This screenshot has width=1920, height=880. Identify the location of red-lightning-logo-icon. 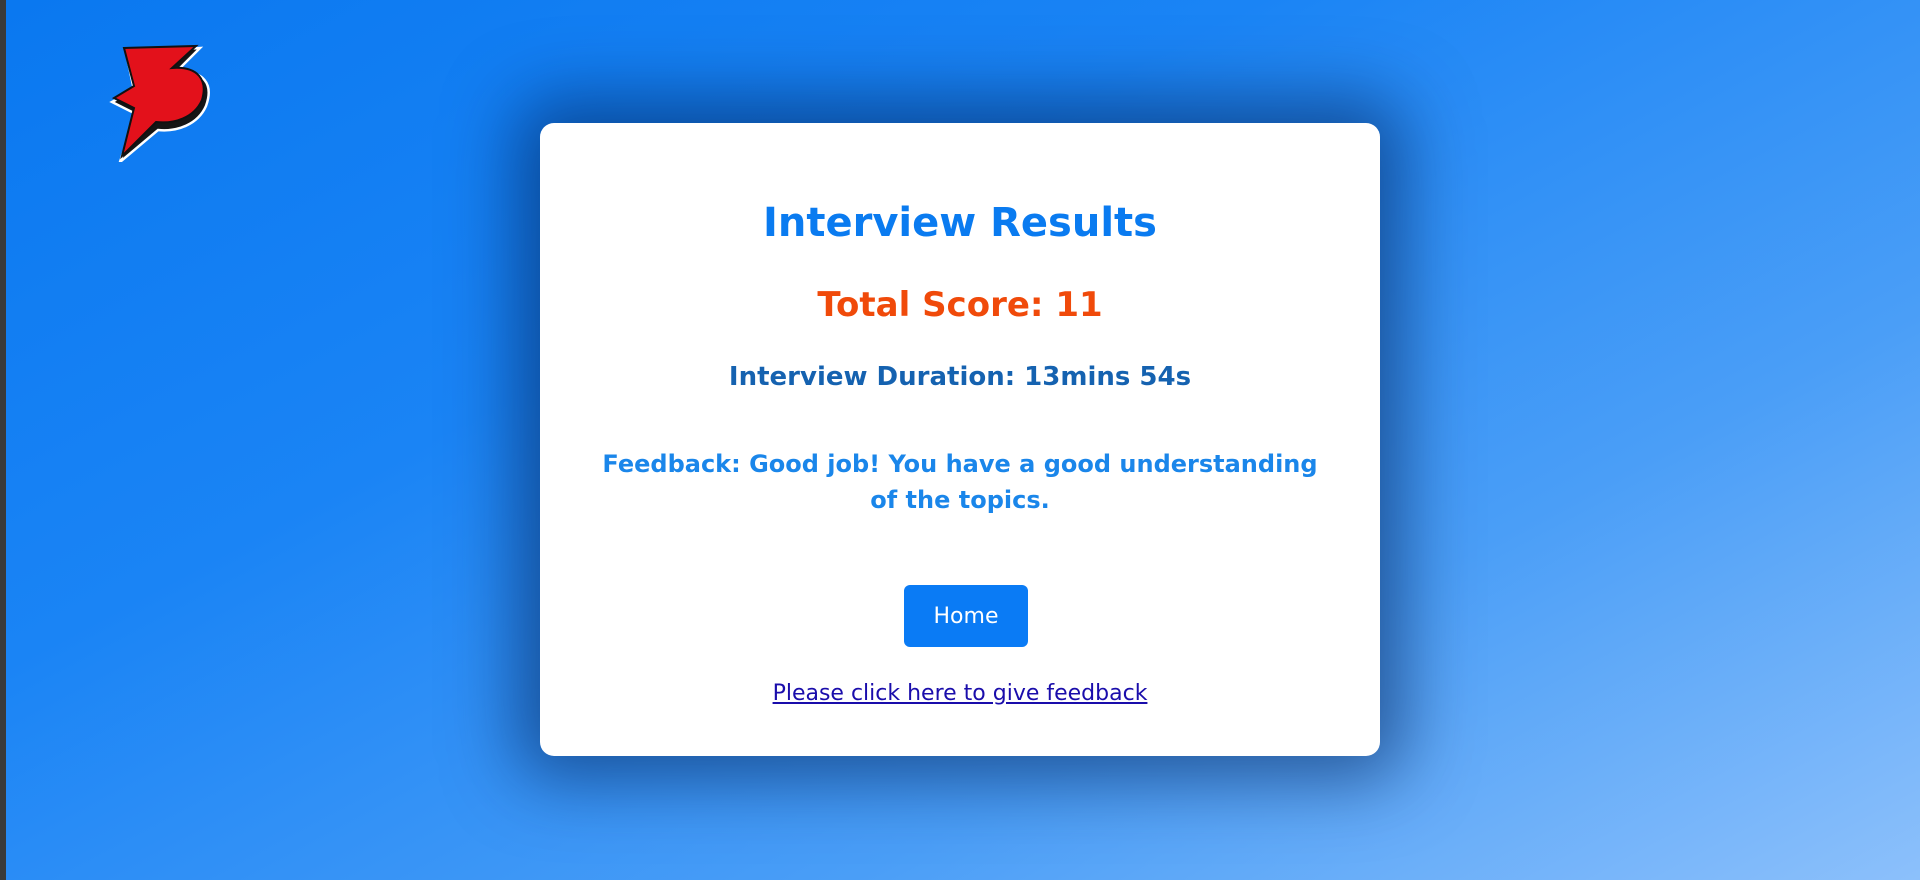
(159, 105).